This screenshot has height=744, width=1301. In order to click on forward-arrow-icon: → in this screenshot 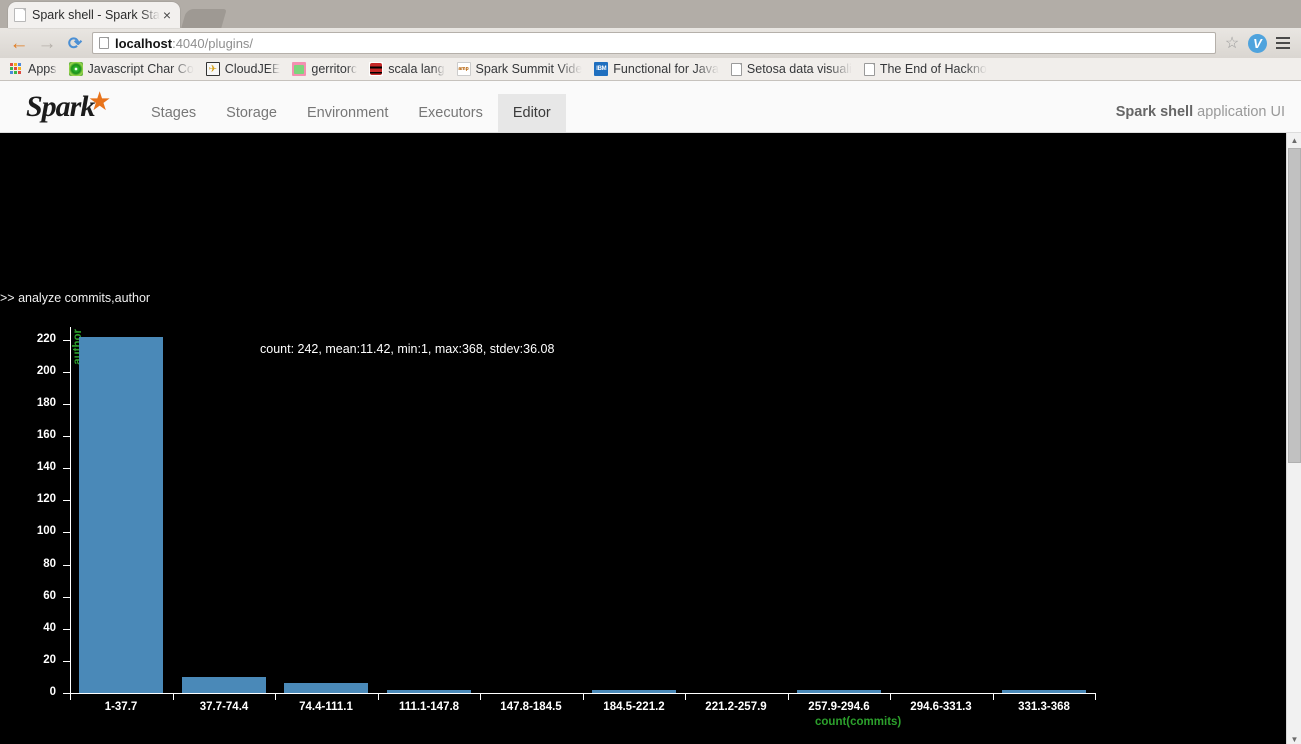, I will do `click(47, 43)`.